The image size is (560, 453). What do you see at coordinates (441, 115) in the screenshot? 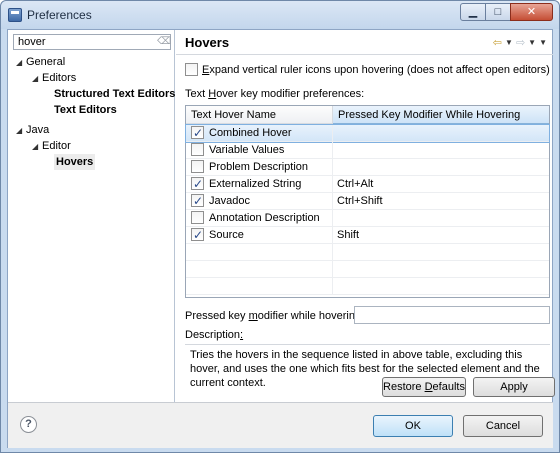
I see `column-header-modifier: Pressed Key Modifier While Hovering` at bounding box center [441, 115].